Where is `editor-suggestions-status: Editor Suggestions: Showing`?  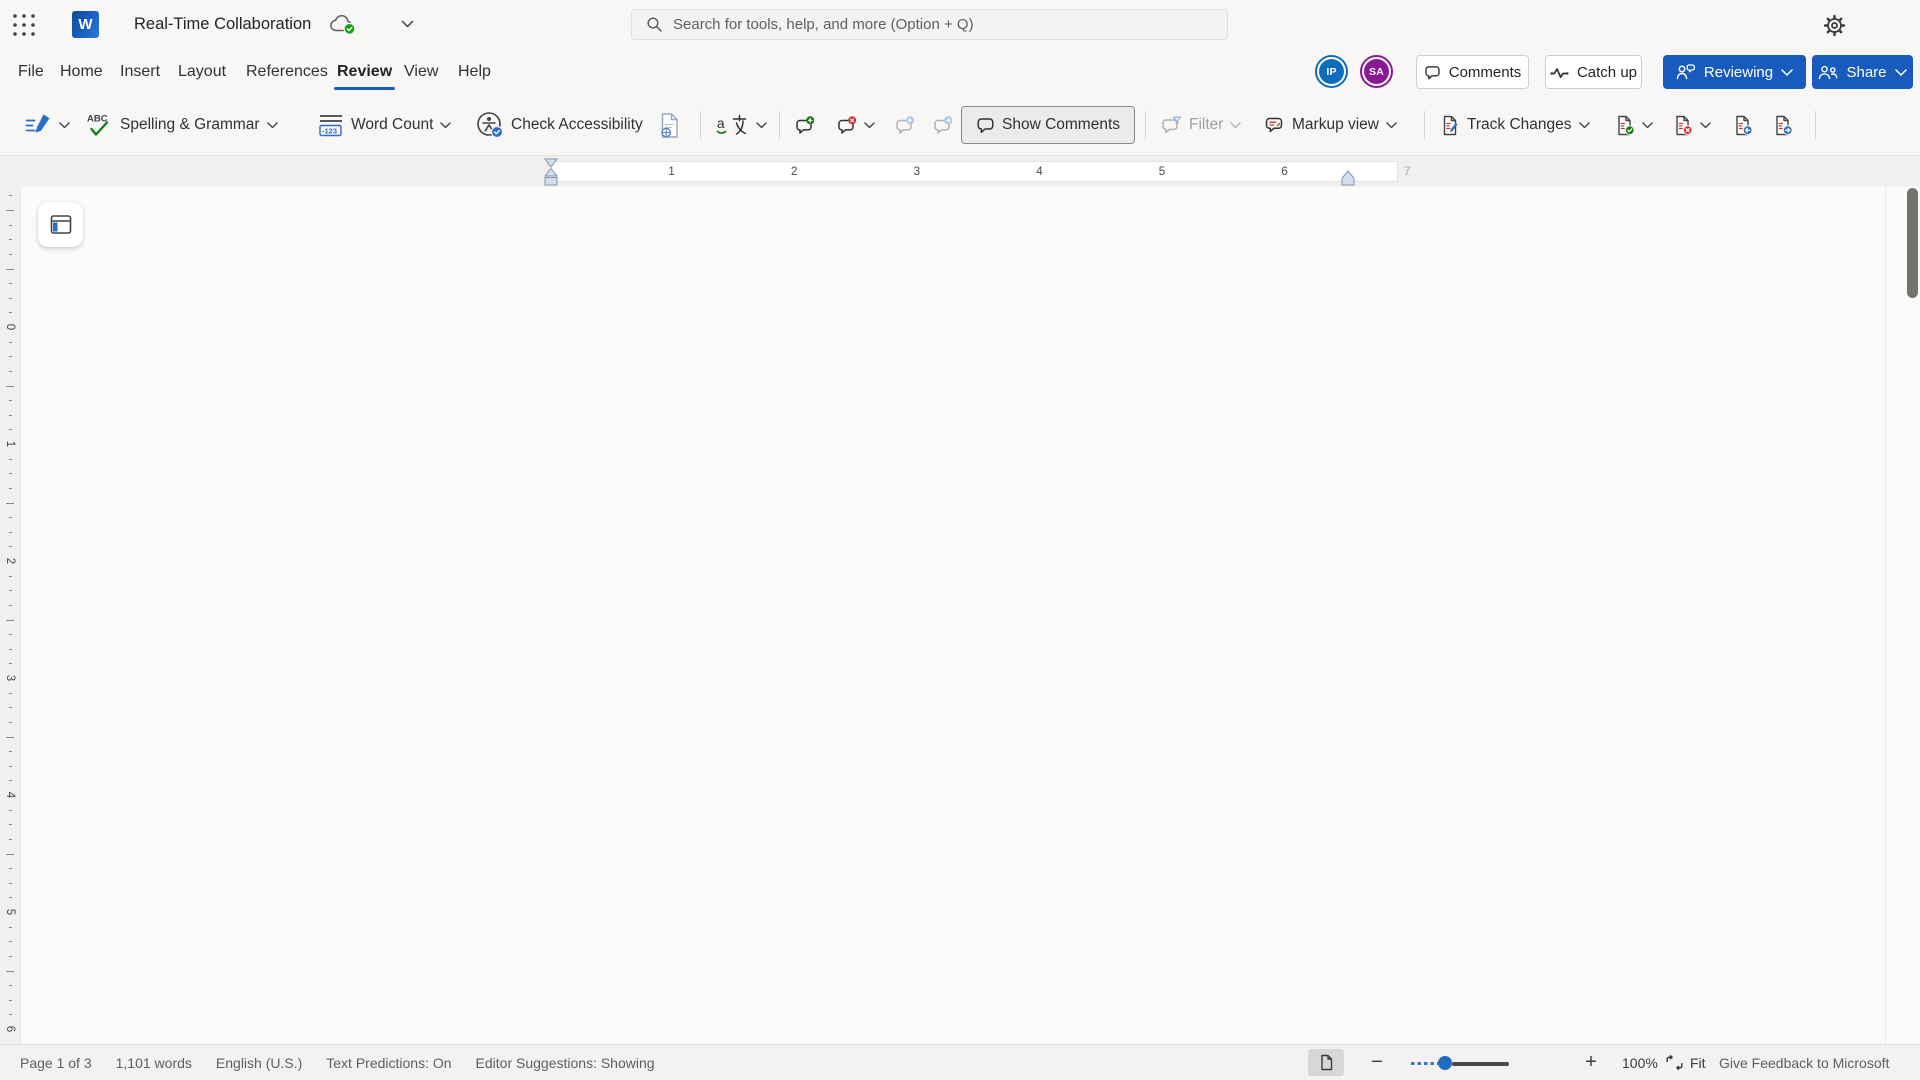
editor-suggestions-status: Editor Suggestions: Showing is located at coordinates (565, 1063).